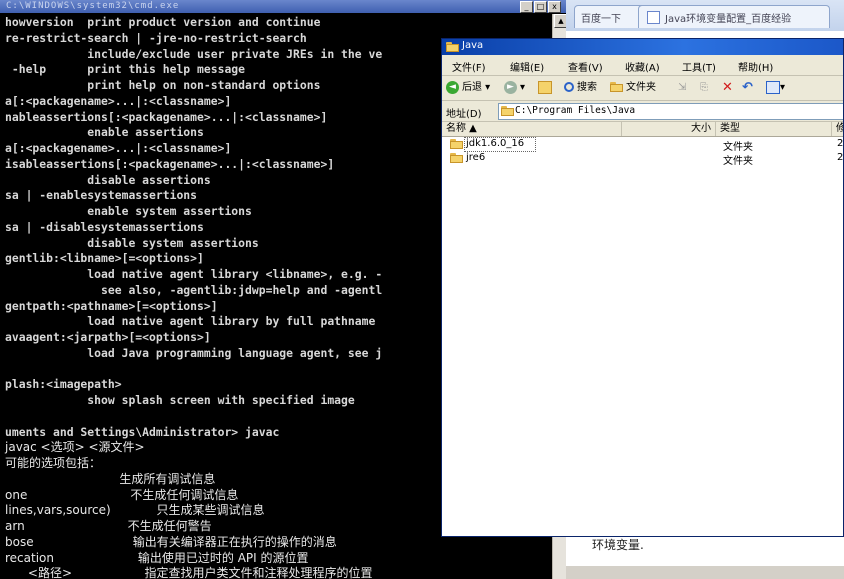 This screenshot has height=579, width=844. I want to click on console-line: show splash screen with specified image, so click(180, 400).